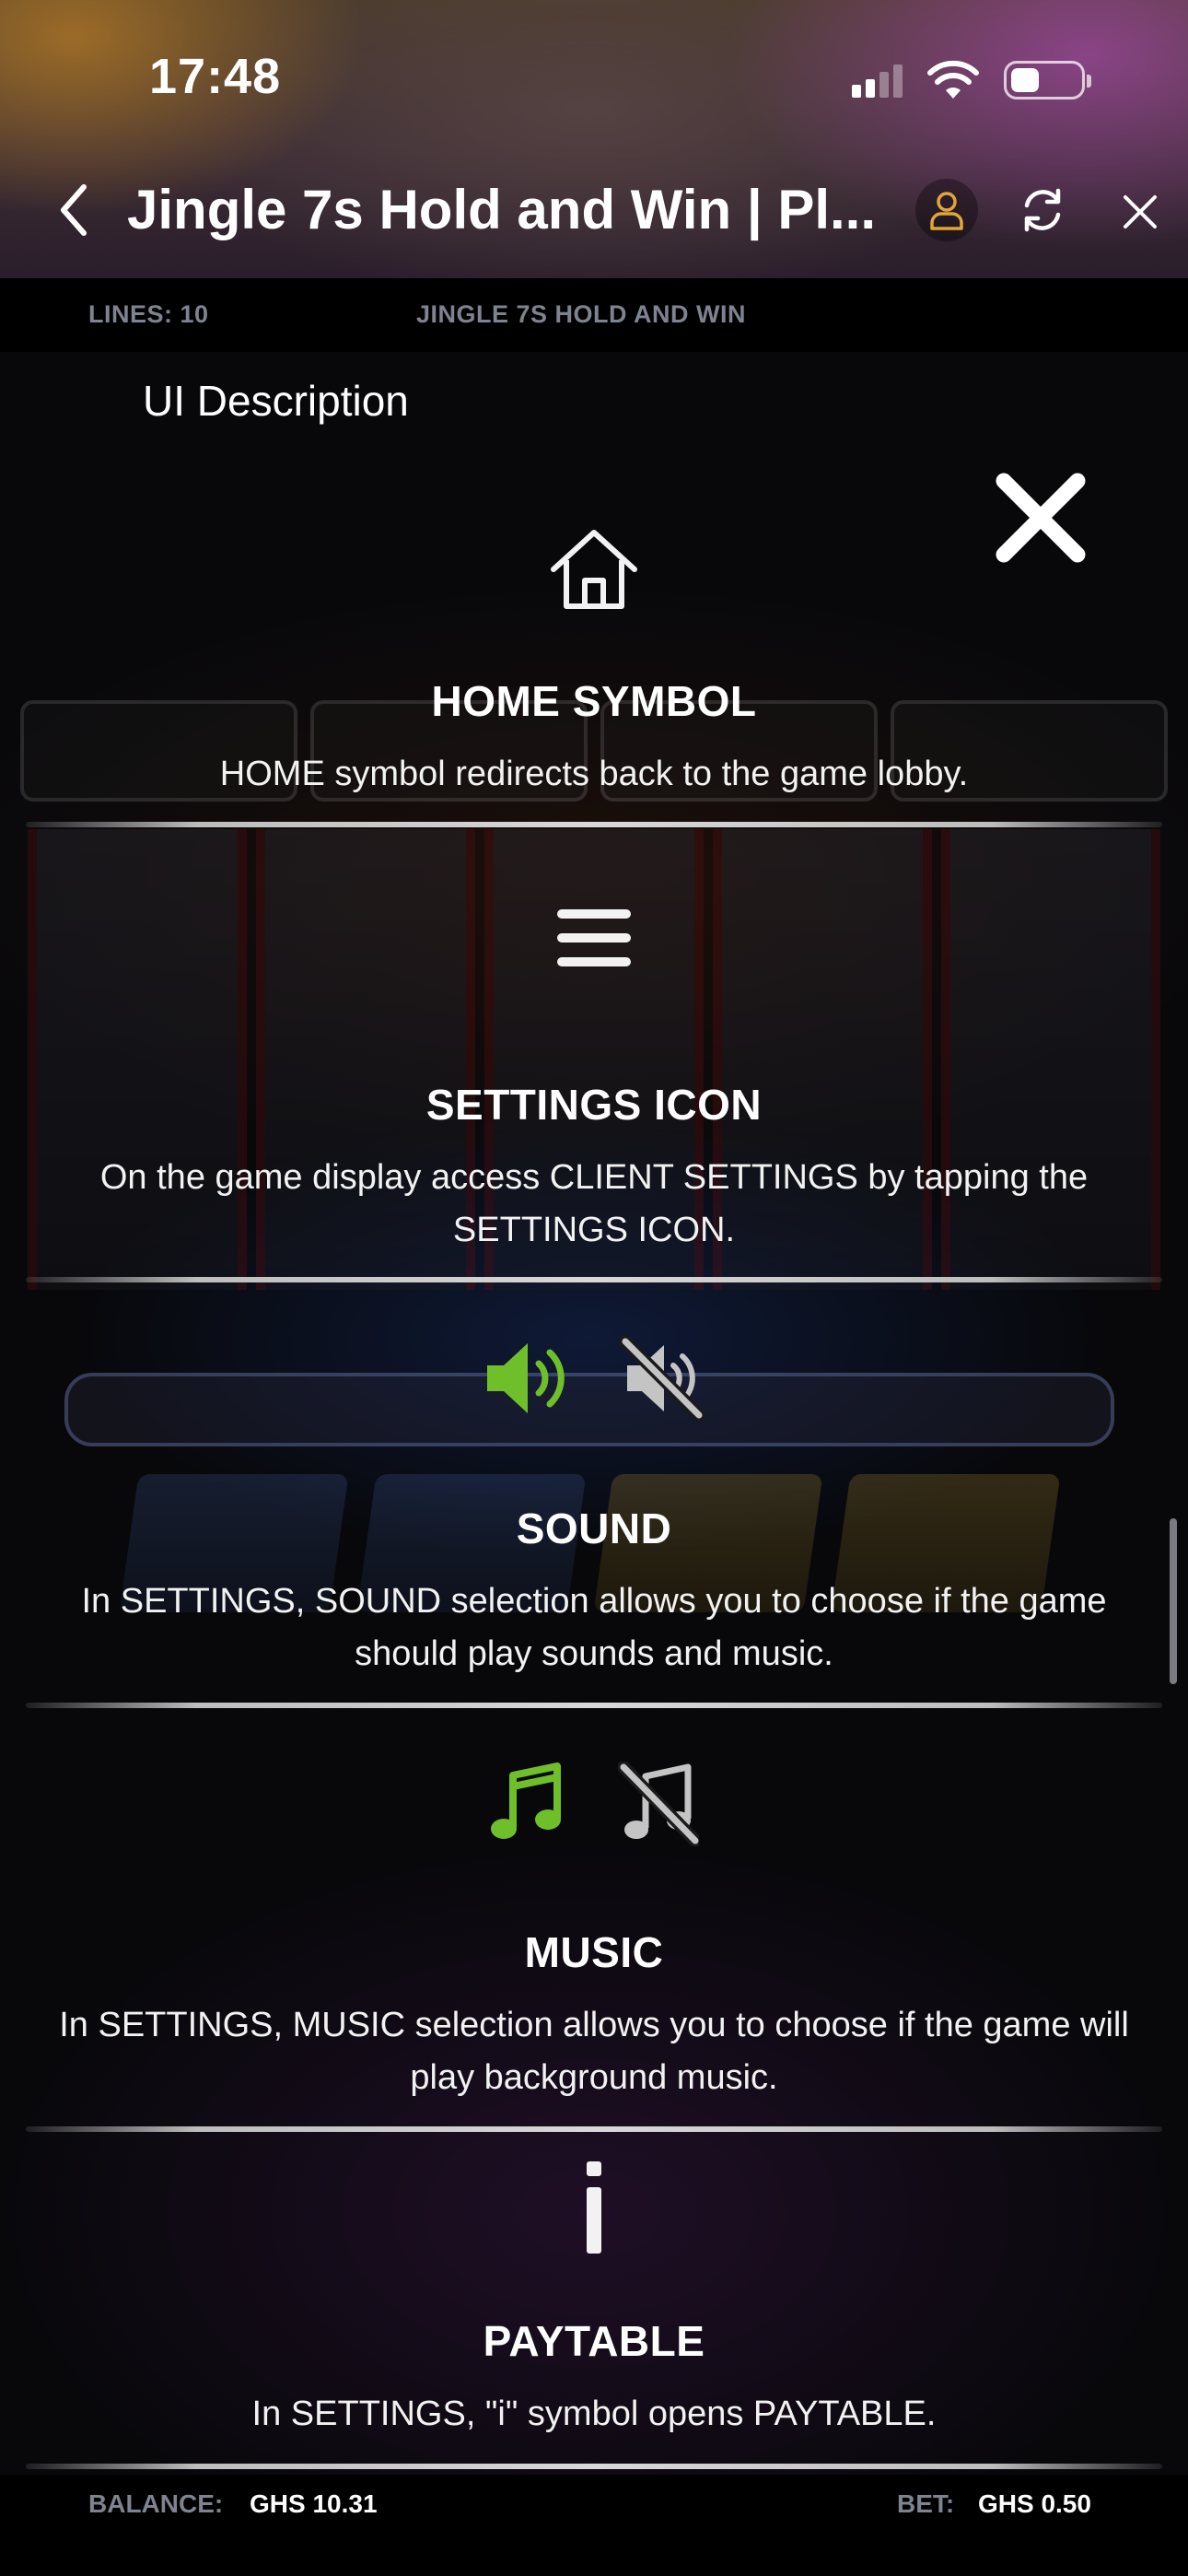 The height and width of the screenshot is (2576, 1188). I want to click on balance-value: GHS 10.31, so click(314, 2503).